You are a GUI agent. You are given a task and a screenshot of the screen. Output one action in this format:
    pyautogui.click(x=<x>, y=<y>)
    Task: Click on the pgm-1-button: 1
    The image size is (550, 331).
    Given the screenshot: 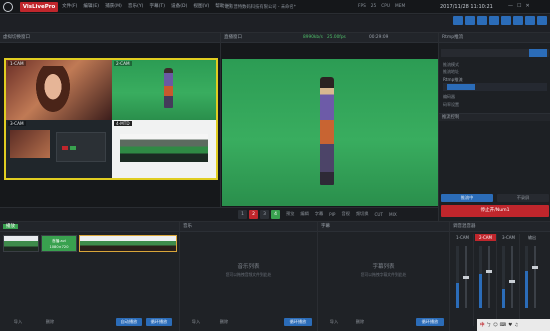 What is the action you would take?
    pyautogui.click(x=242, y=214)
    